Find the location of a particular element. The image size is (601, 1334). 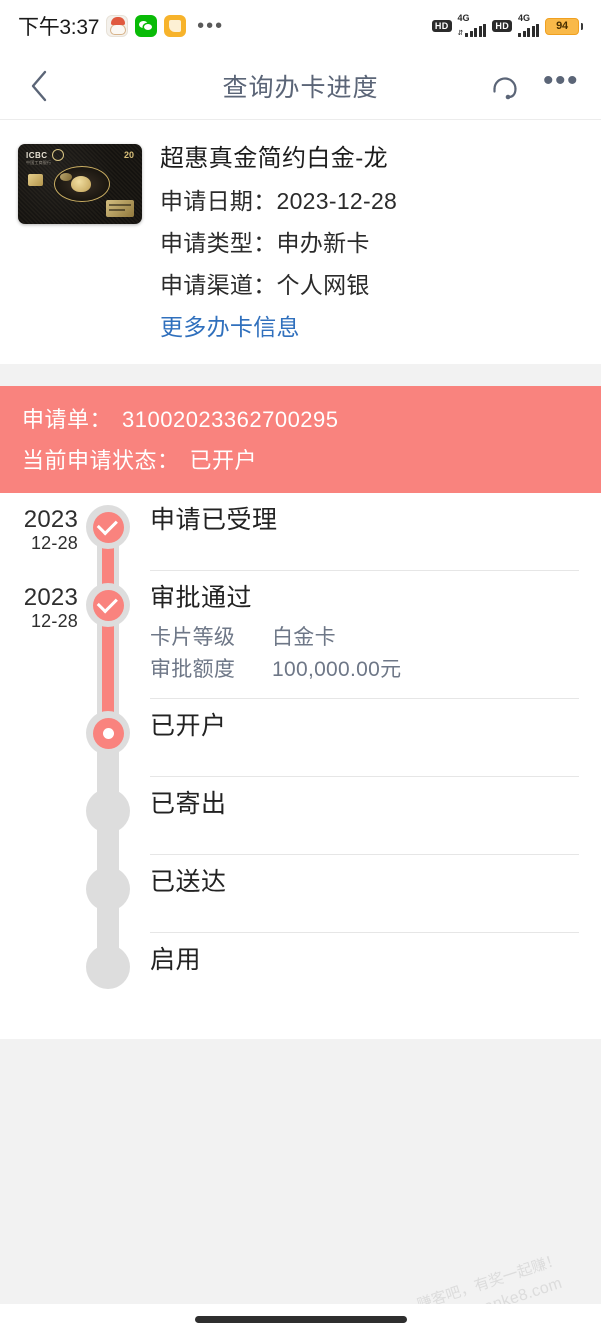

card-apply-type-row: 申请类型：申办新卡 is located at coordinates (372, 241).